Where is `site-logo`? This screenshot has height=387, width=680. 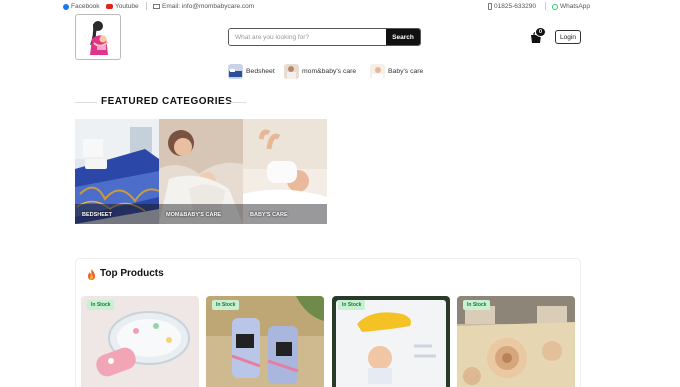
site-logo is located at coordinates (98, 37).